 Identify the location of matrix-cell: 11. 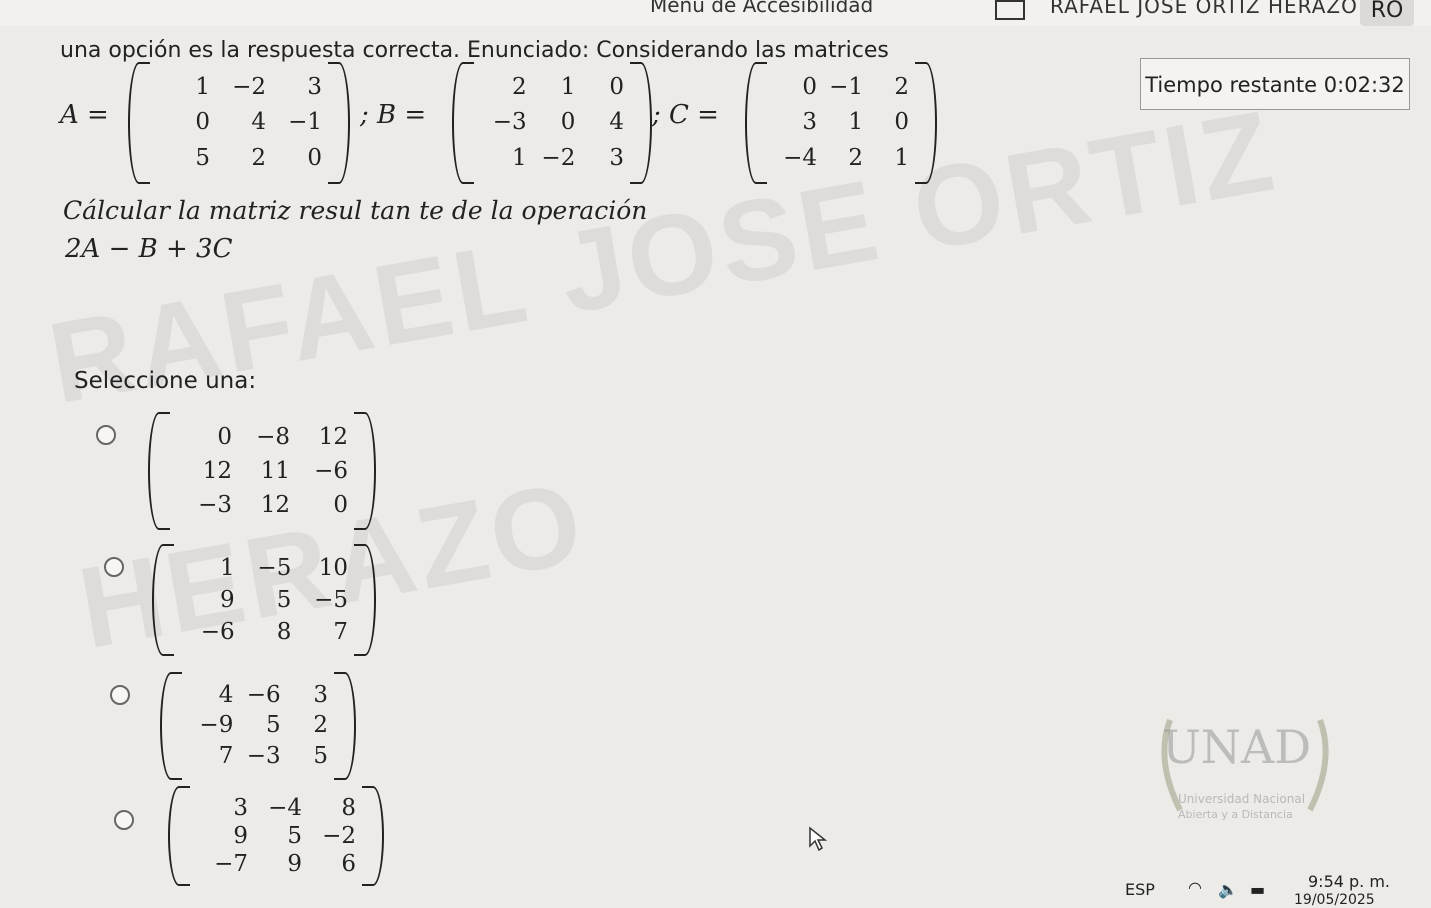
(275, 470).